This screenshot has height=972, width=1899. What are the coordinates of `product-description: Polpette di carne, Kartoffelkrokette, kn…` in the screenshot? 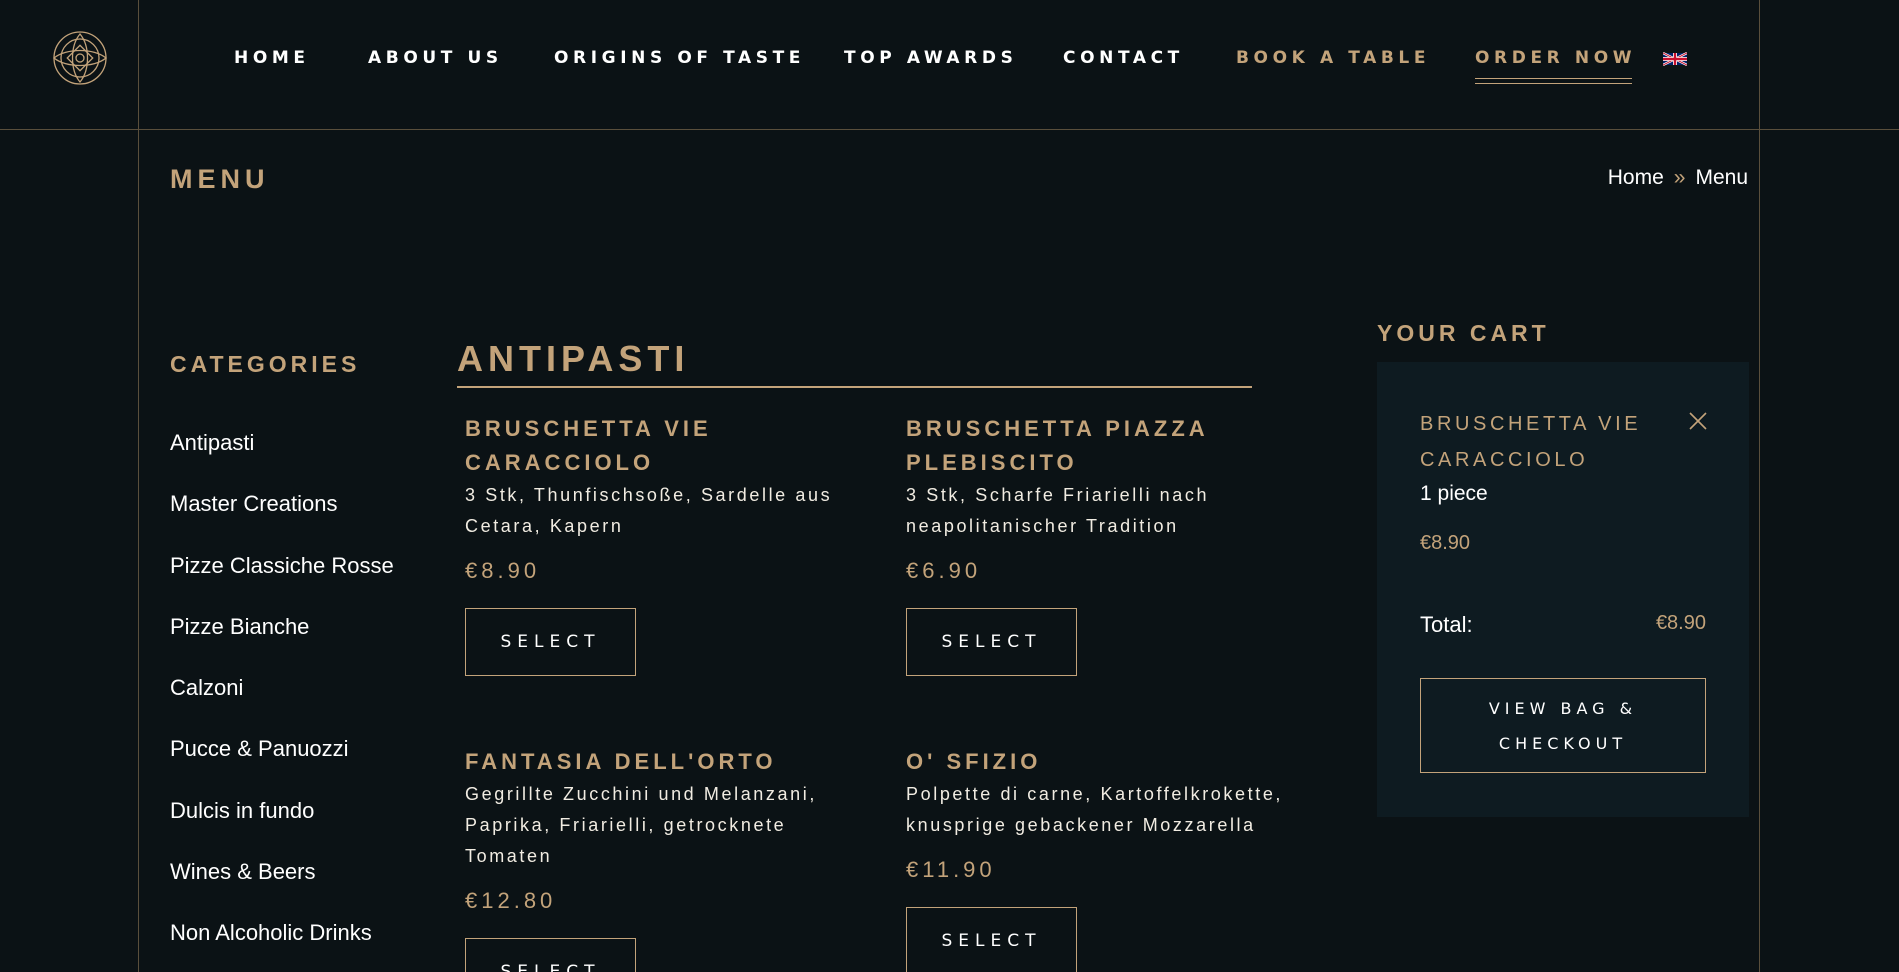 It's located at (1095, 809).